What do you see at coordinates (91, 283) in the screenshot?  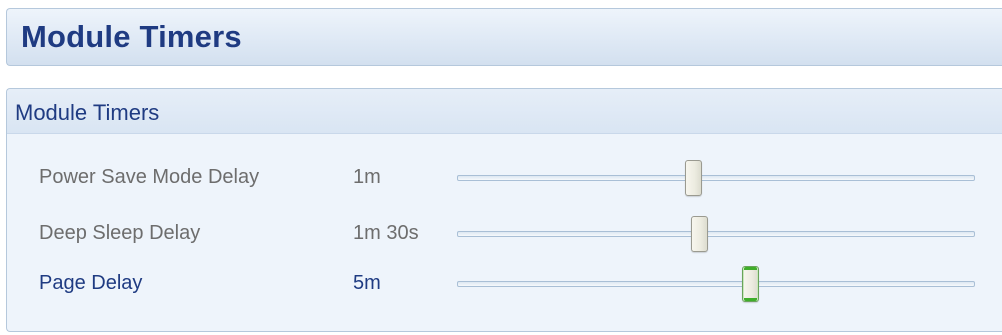 I see `page-delay-label: Page Delay` at bounding box center [91, 283].